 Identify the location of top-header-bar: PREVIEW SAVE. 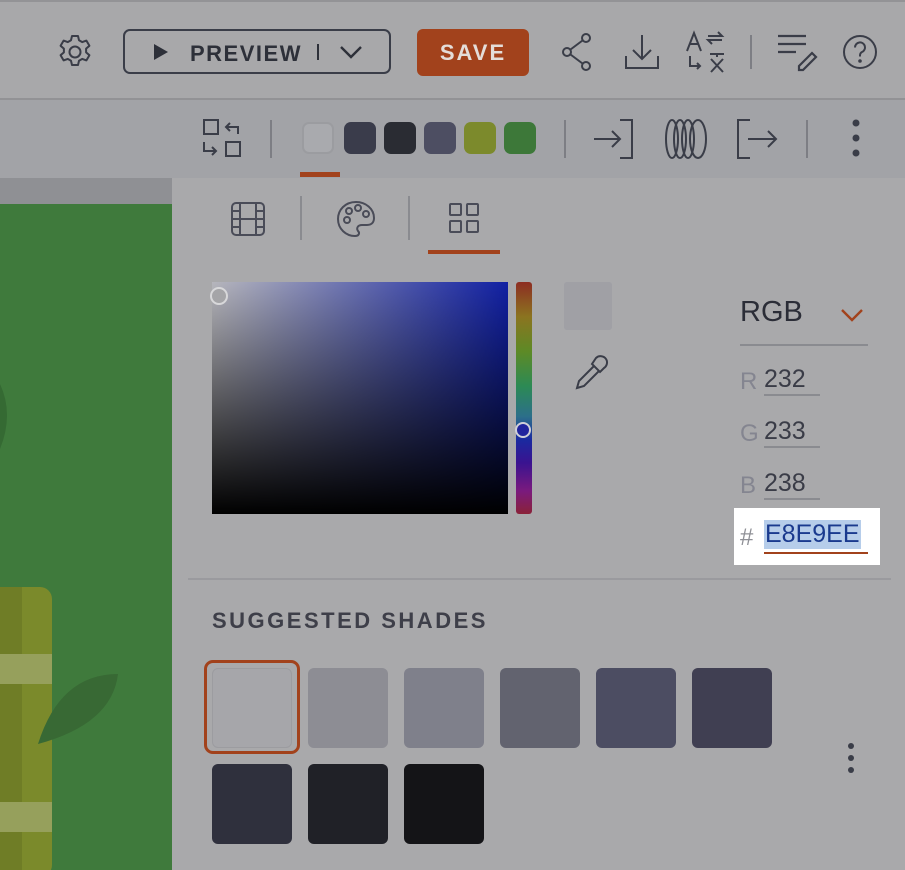
(452, 49).